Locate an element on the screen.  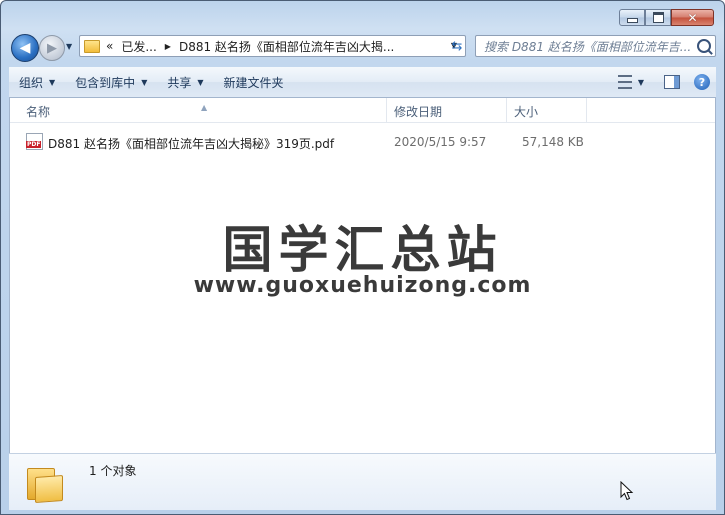
organize-button: 组织 ▼ is located at coordinates (37, 82).